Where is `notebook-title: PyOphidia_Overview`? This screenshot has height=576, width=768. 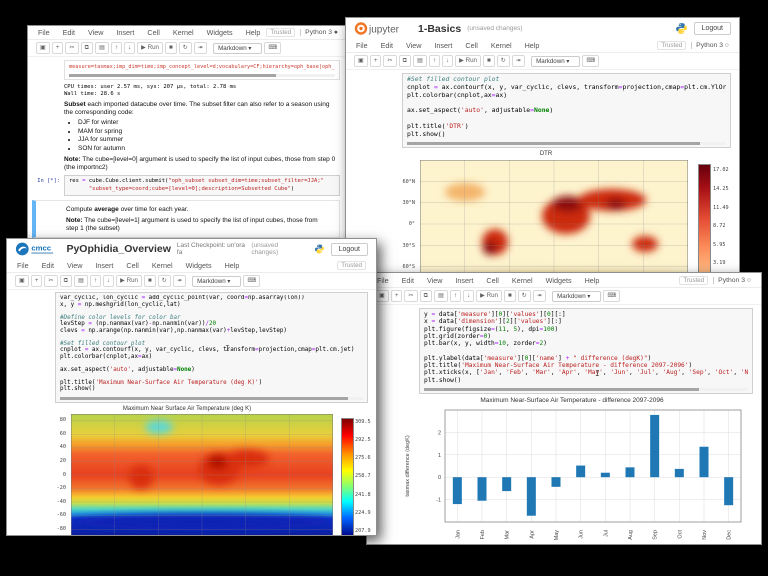
notebook-title: PyOphidia_Overview is located at coordinates (118, 249).